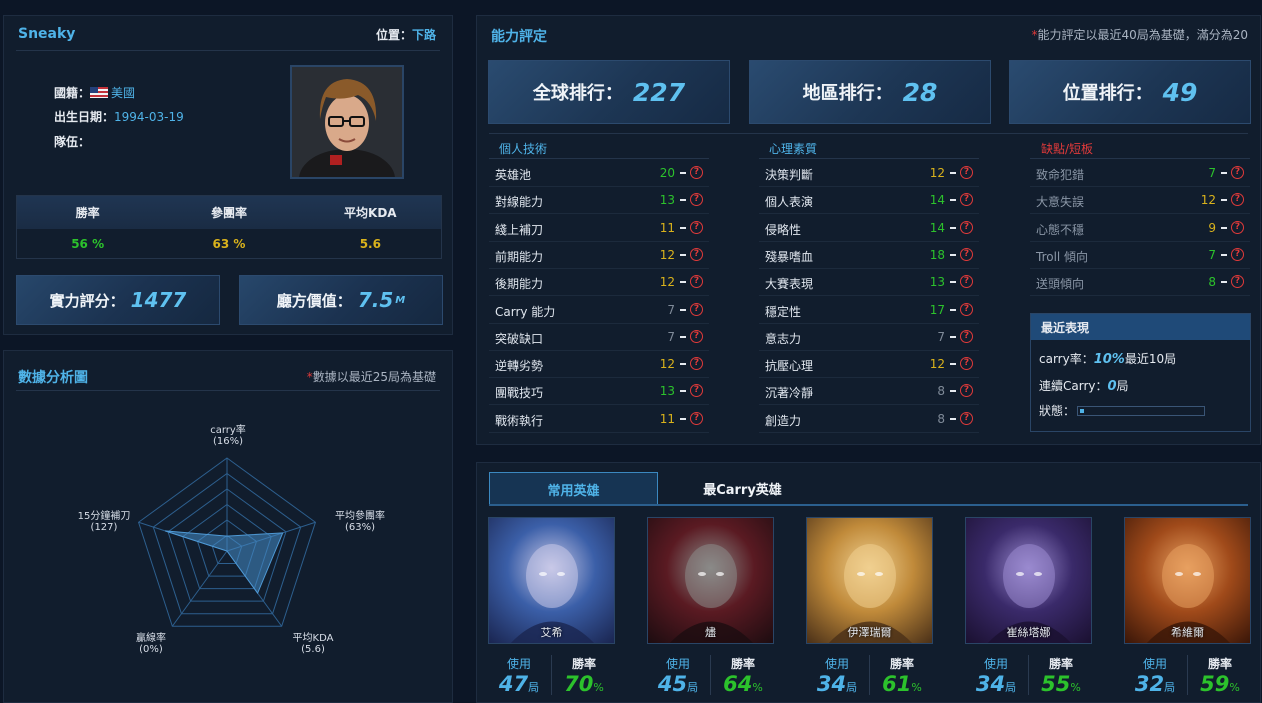  I want to click on attribute-name: Carry 能力, so click(525, 311).